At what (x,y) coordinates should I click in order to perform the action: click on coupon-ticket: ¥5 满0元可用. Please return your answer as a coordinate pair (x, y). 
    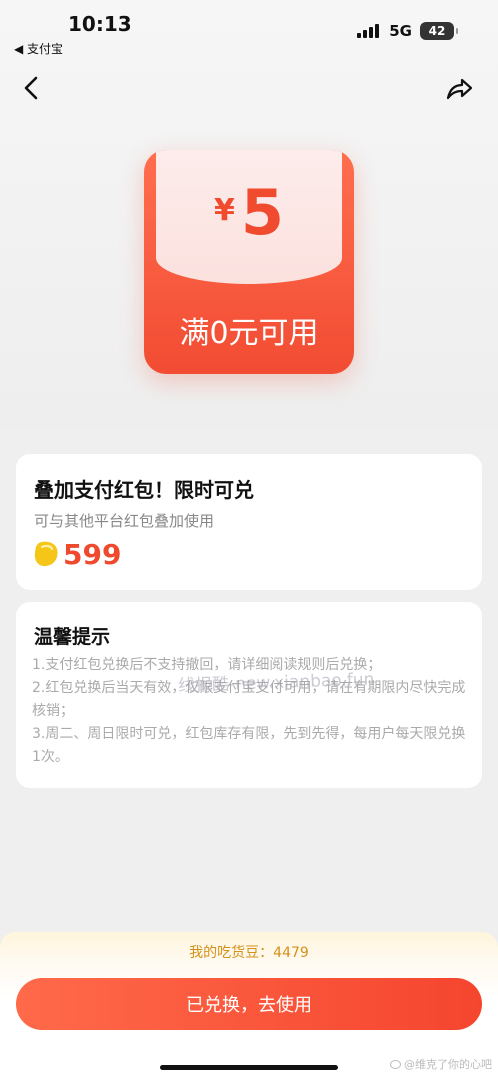
    Looking at the image, I should click on (249, 262).